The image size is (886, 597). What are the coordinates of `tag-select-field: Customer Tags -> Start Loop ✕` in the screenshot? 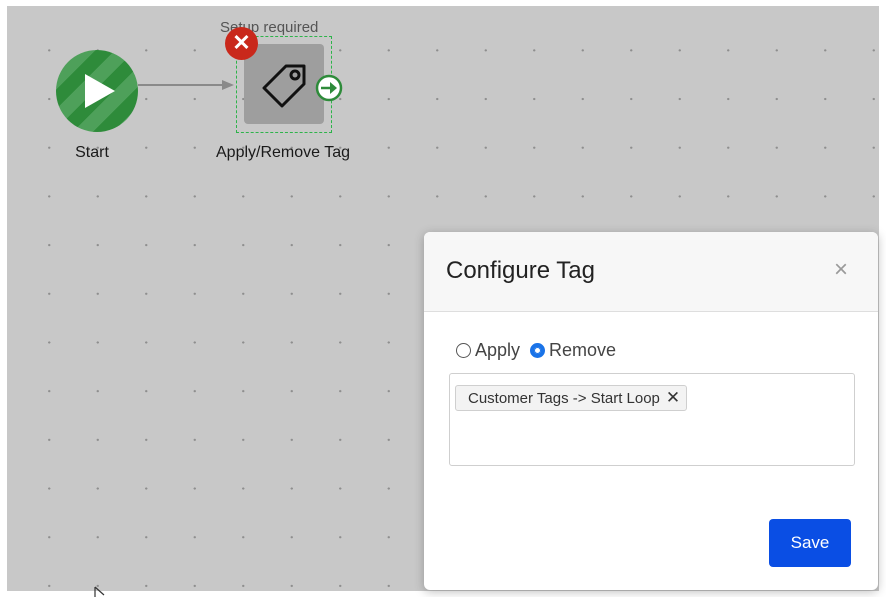 It's located at (652, 419).